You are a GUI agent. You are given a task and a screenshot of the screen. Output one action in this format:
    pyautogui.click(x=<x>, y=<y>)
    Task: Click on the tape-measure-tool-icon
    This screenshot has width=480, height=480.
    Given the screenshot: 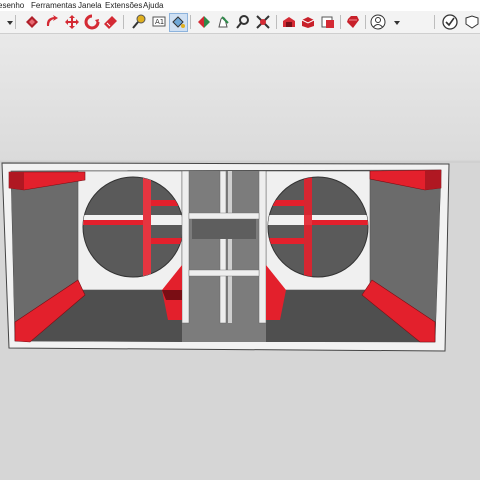 What is the action you would take?
    pyautogui.click(x=139, y=22)
    